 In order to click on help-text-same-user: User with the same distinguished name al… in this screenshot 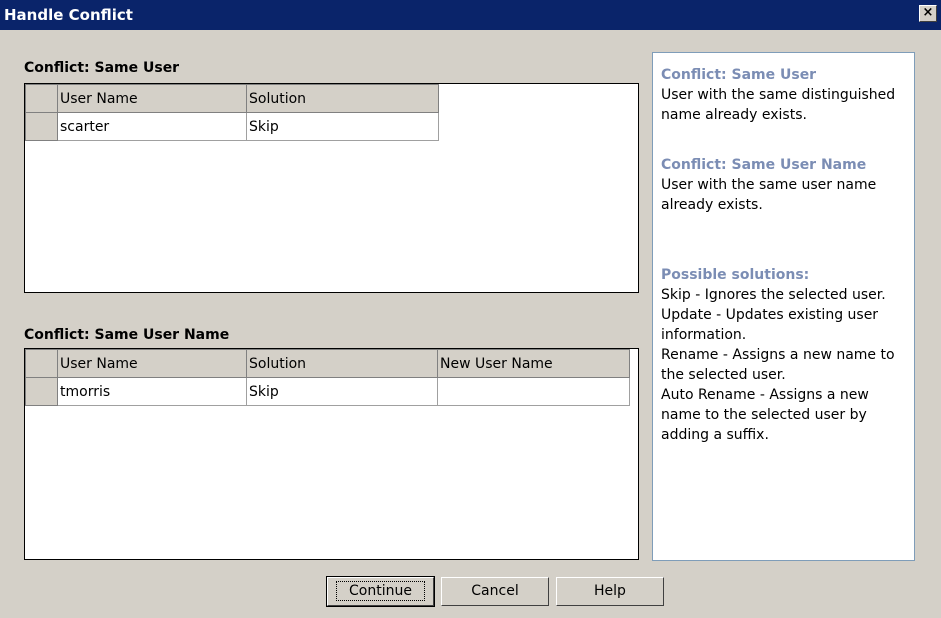, I will do `click(778, 105)`.